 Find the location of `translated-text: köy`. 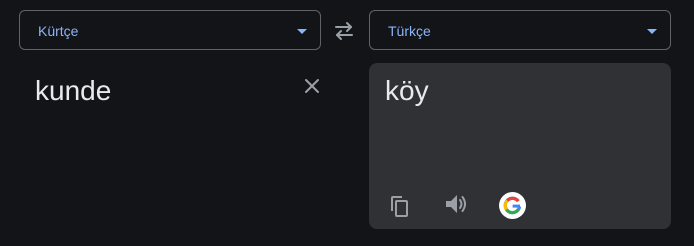

translated-text: köy is located at coordinates (407, 90).